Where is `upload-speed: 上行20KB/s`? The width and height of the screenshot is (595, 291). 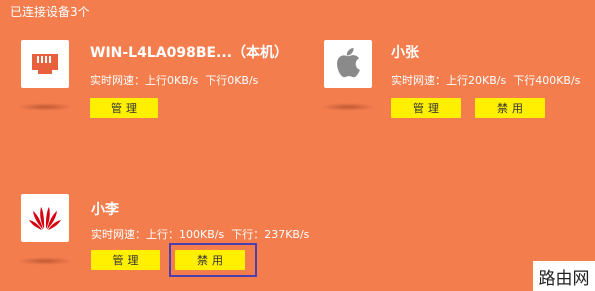
upload-speed: 上行20KB/s is located at coordinates (476, 80).